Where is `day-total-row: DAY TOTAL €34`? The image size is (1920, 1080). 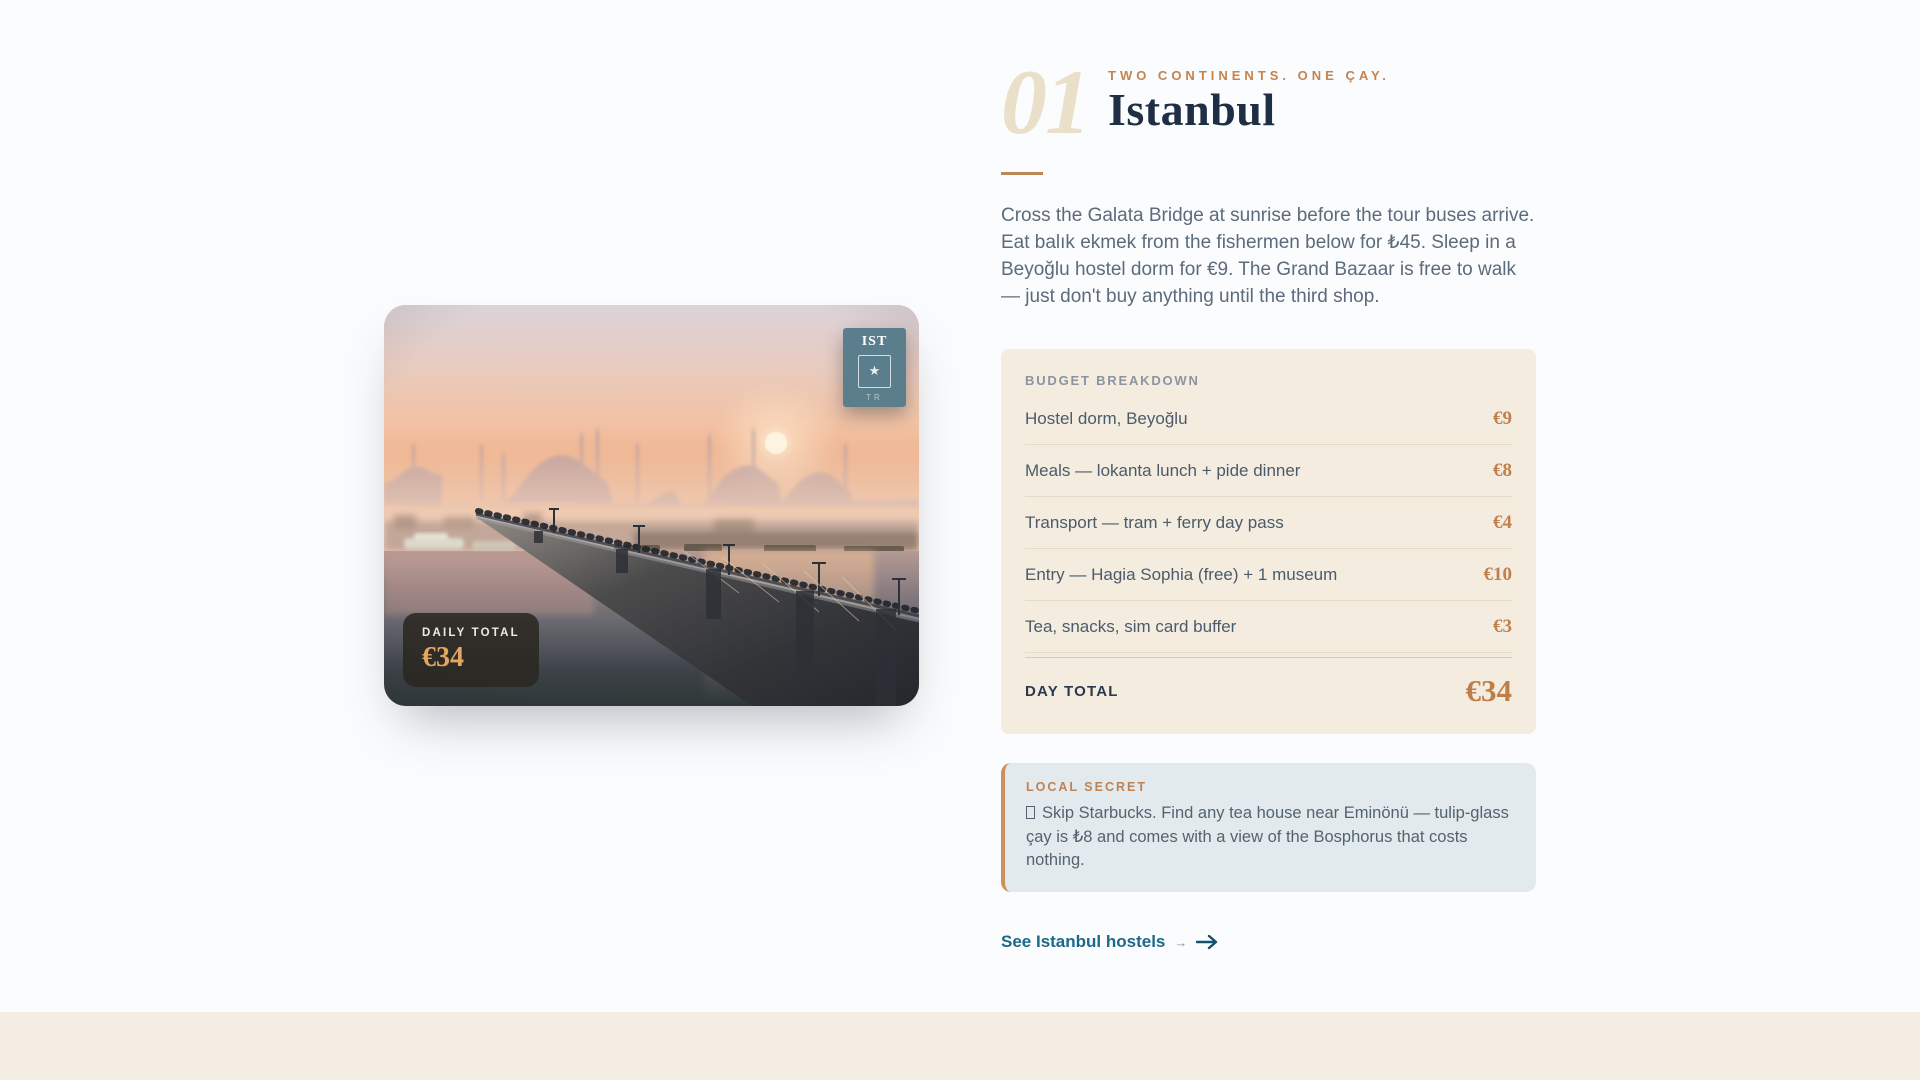
day-total-row: DAY TOTAL €34 is located at coordinates (1268, 683).